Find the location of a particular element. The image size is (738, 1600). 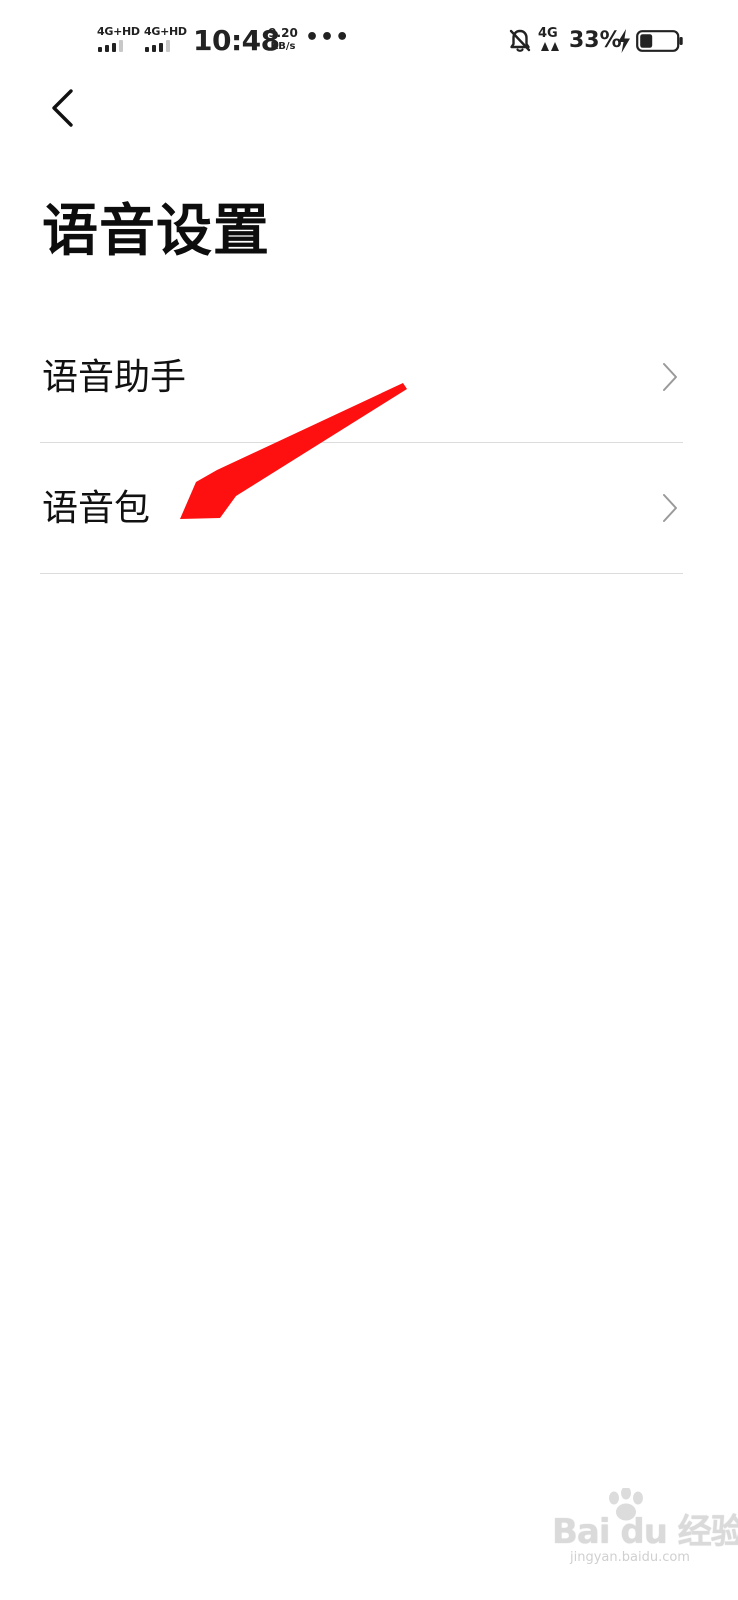

network-label-2: 4G+HD is located at coordinates (165, 31).